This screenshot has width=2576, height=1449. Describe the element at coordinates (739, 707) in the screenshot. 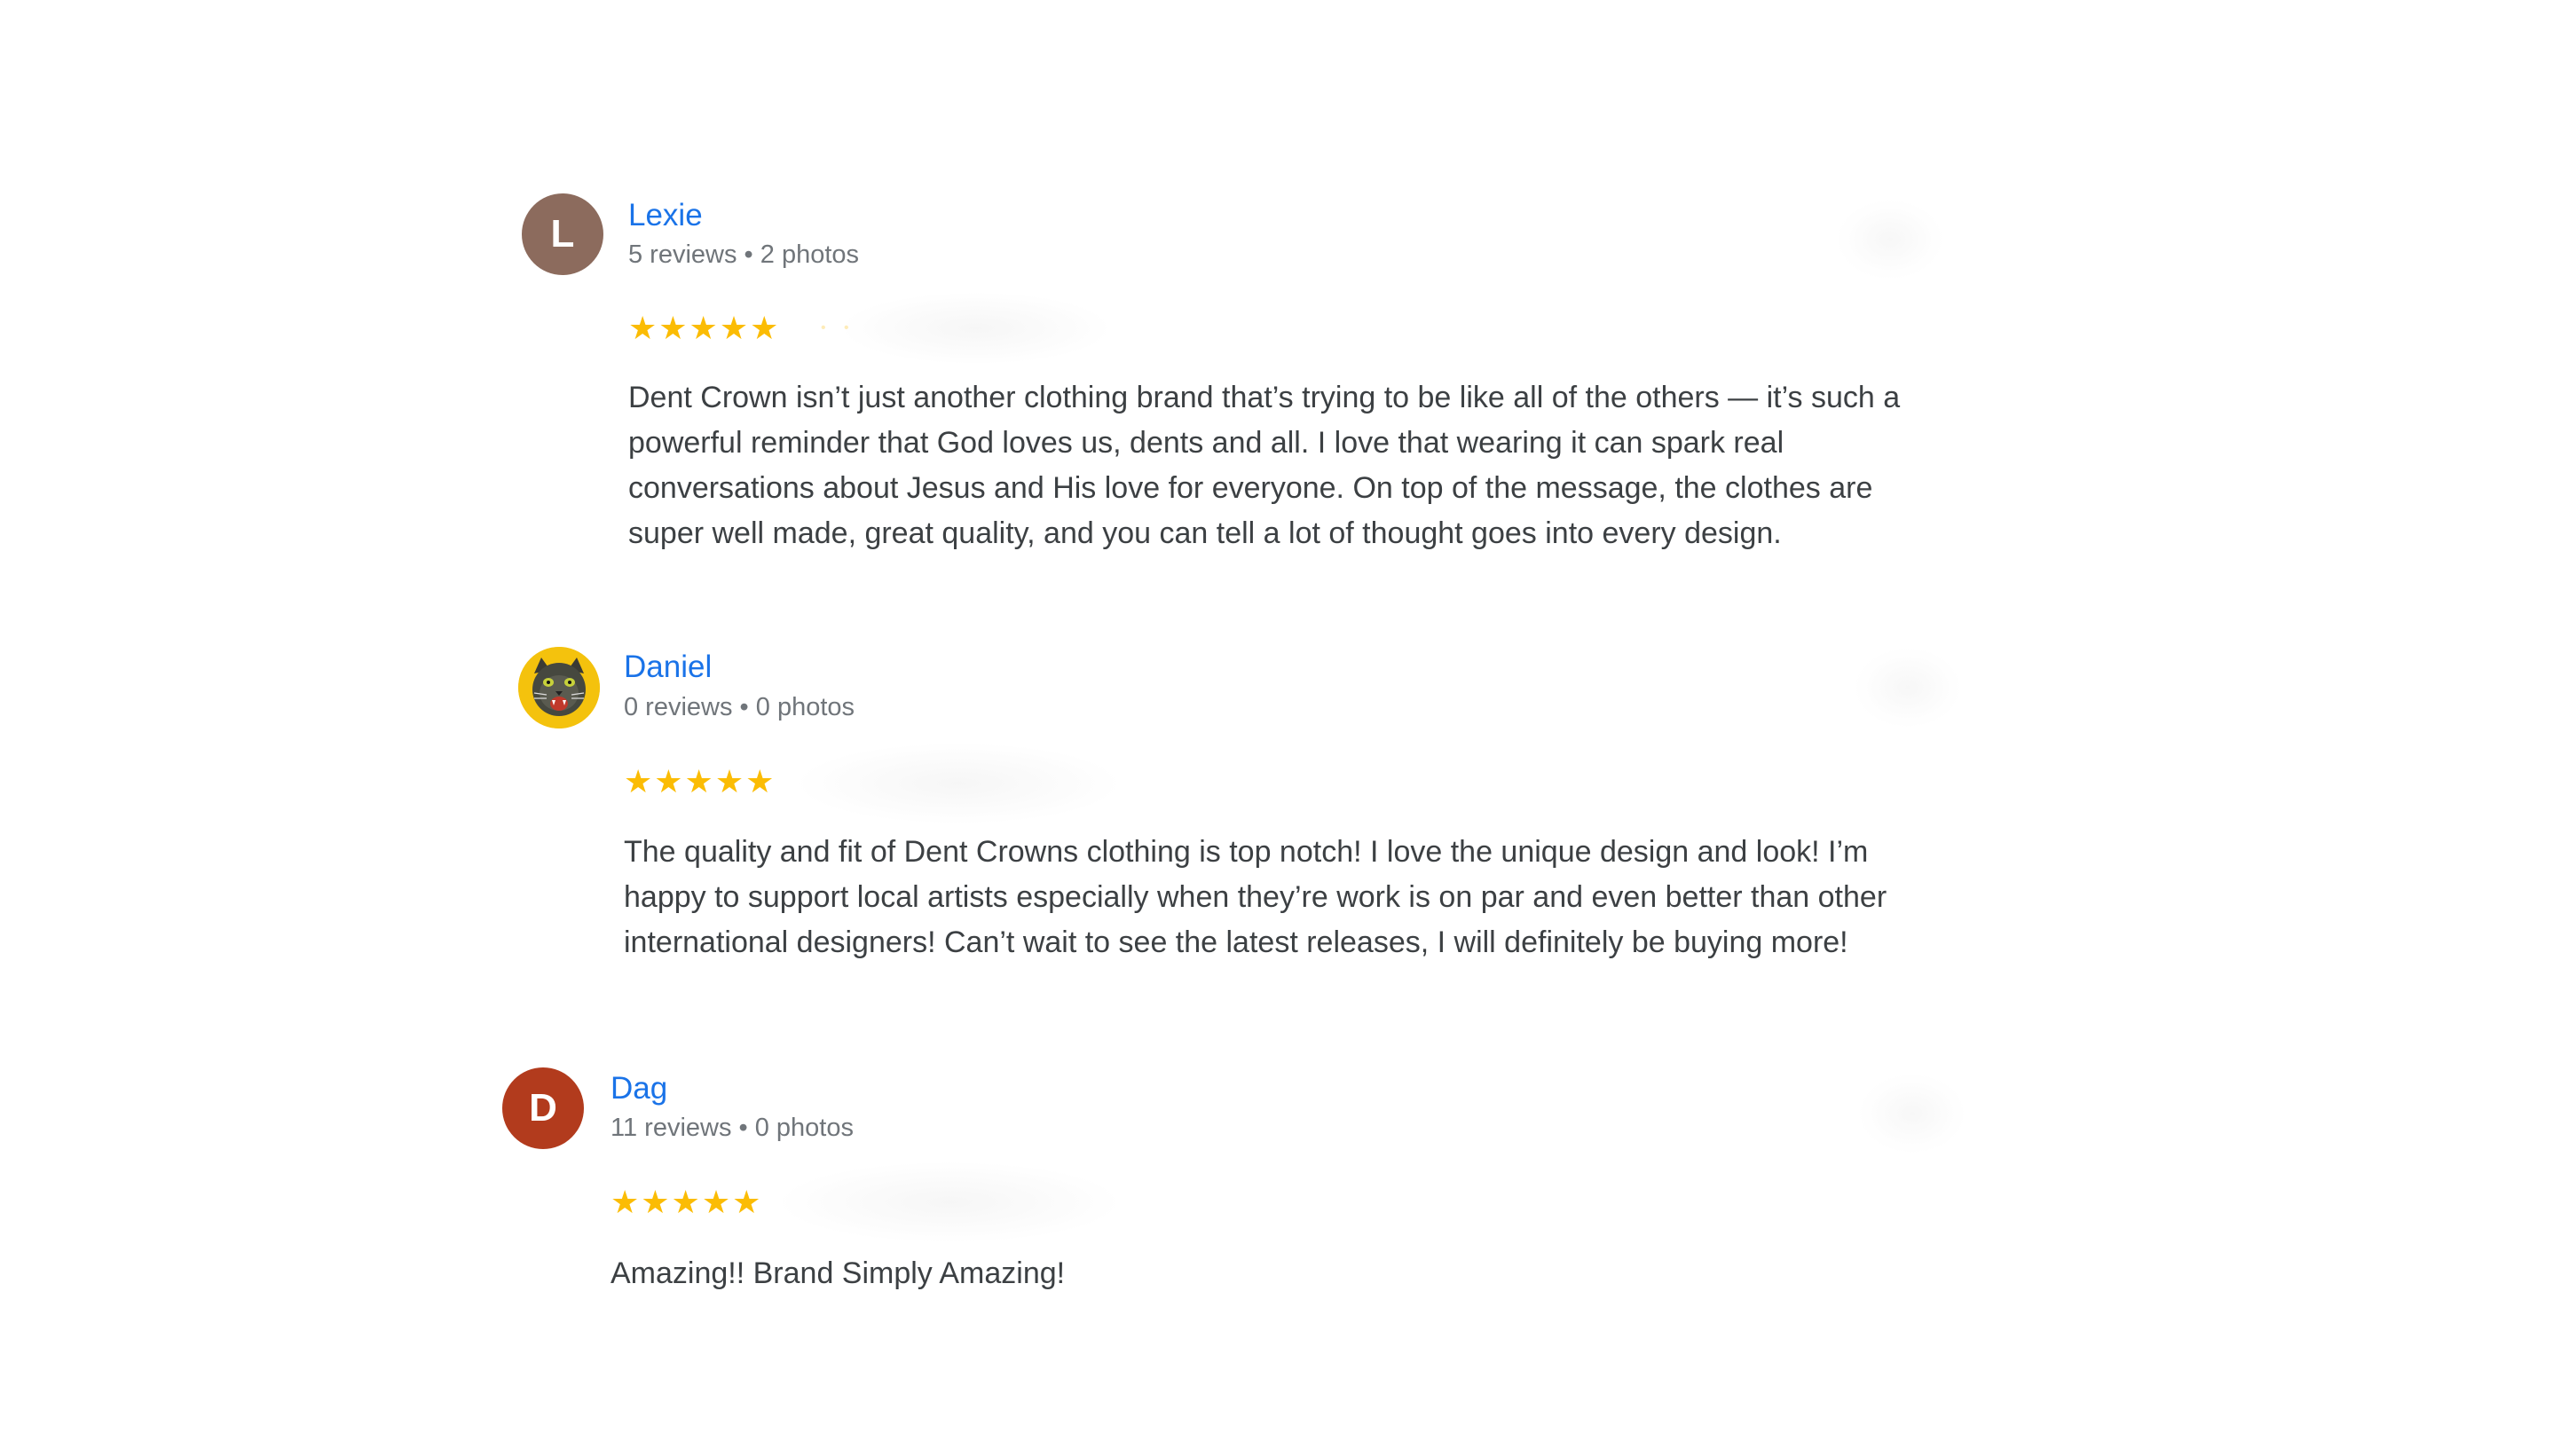

I see `reviewer-meta: 0 reviews • 0 photos` at that location.